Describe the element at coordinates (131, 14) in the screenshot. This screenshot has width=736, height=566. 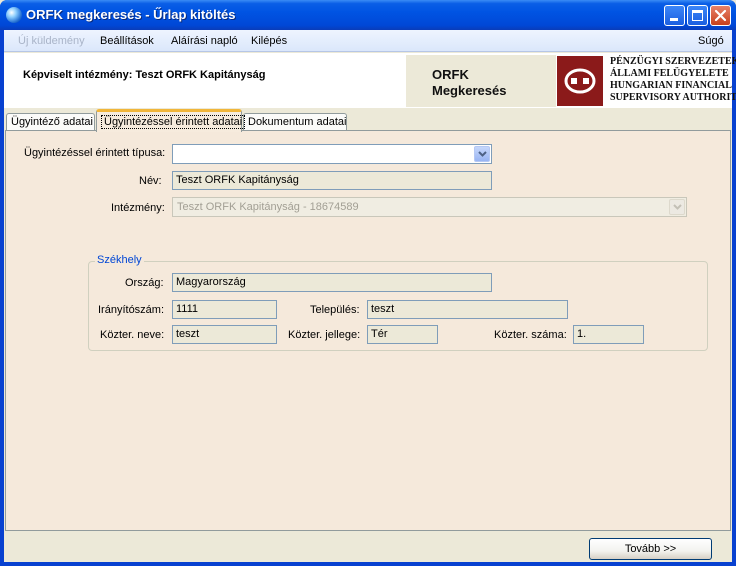
I see `window-title: ORFK megkeresés - Űrlap kitöltés` at that location.